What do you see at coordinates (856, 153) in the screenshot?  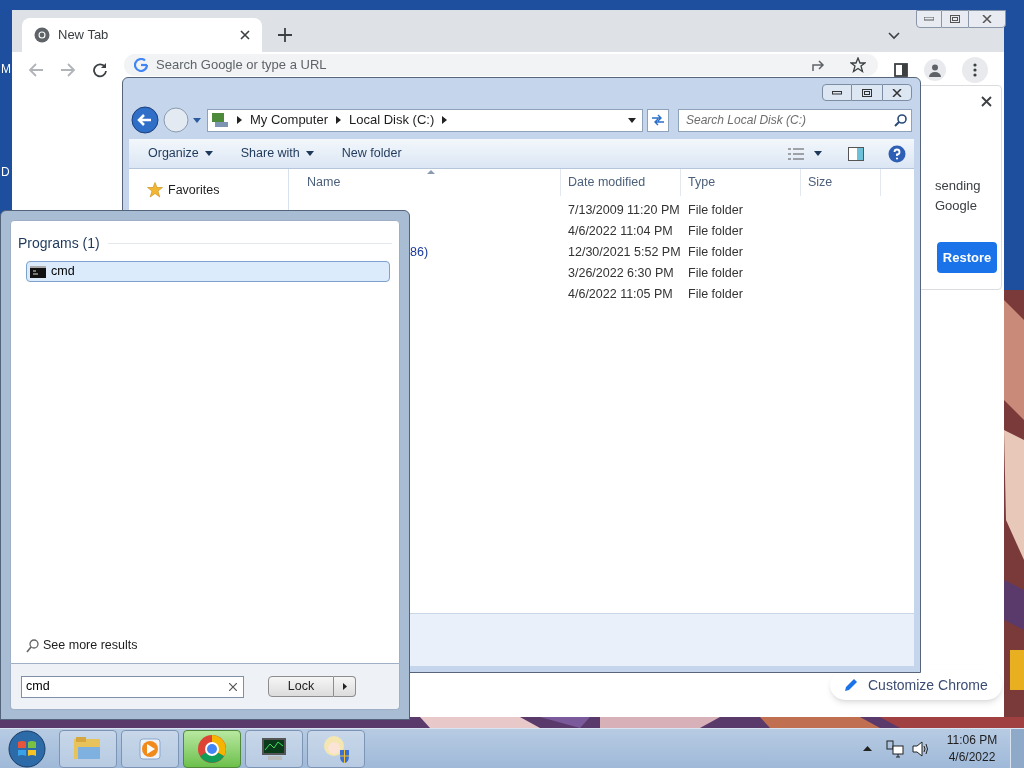 I see `preview-pane-icon` at bounding box center [856, 153].